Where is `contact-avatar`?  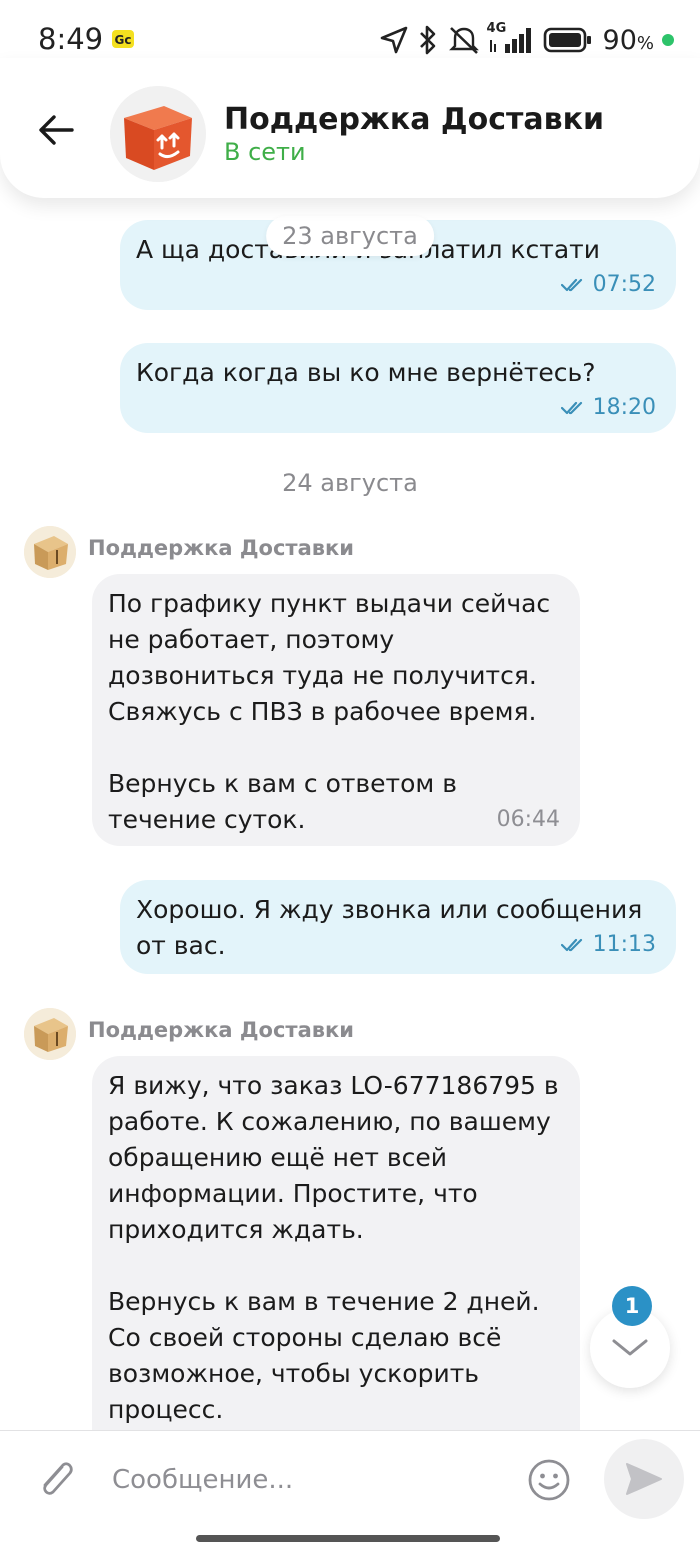 contact-avatar is located at coordinates (158, 134).